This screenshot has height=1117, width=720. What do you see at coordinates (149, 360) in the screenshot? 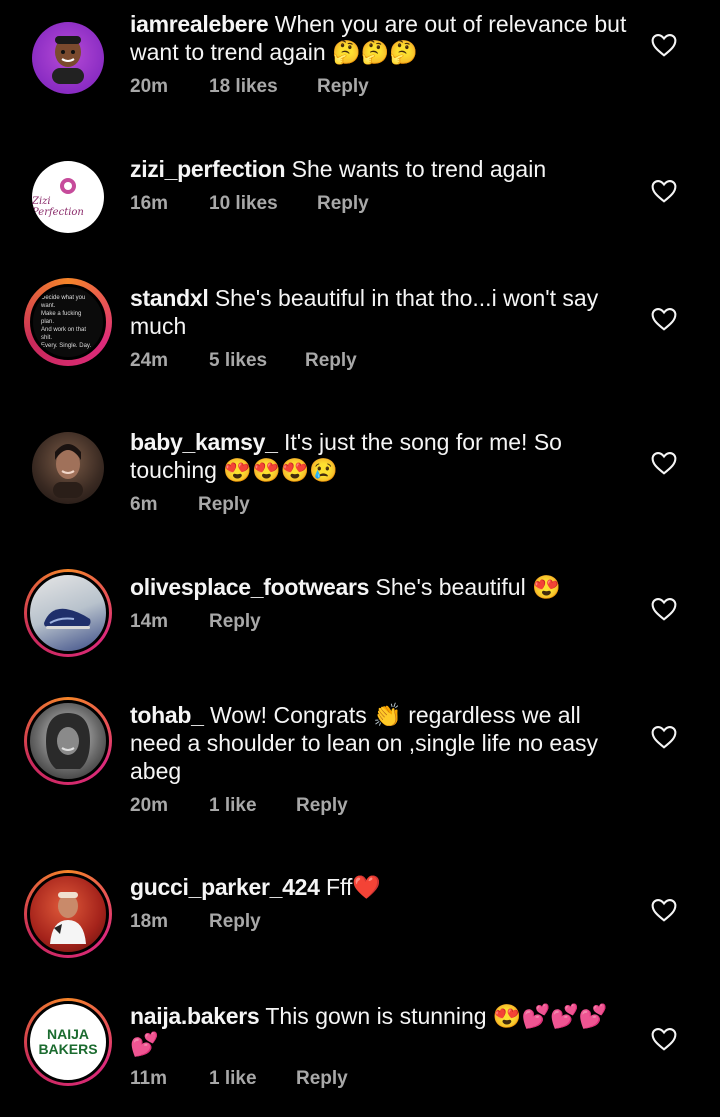
I see `comment-time: 24m` at bounding box center [149, 360].